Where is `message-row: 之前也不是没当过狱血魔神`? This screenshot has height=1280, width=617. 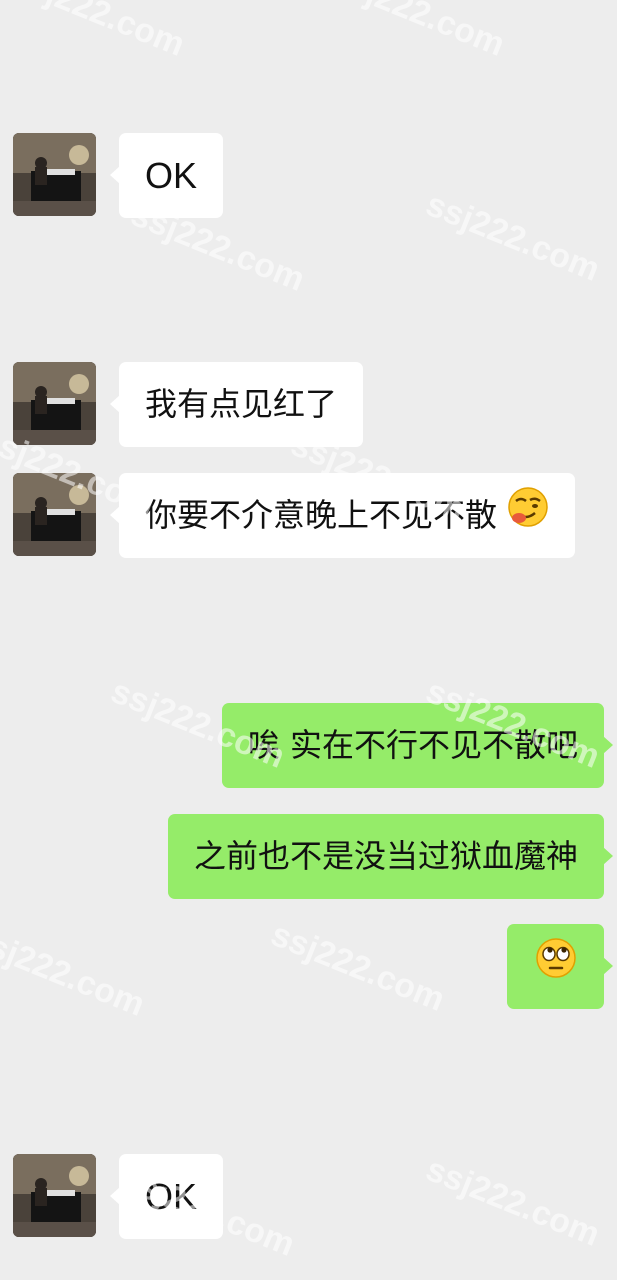 message-row: 之前也不是没当过狱血魔神 is located at coordinates (308, 856).